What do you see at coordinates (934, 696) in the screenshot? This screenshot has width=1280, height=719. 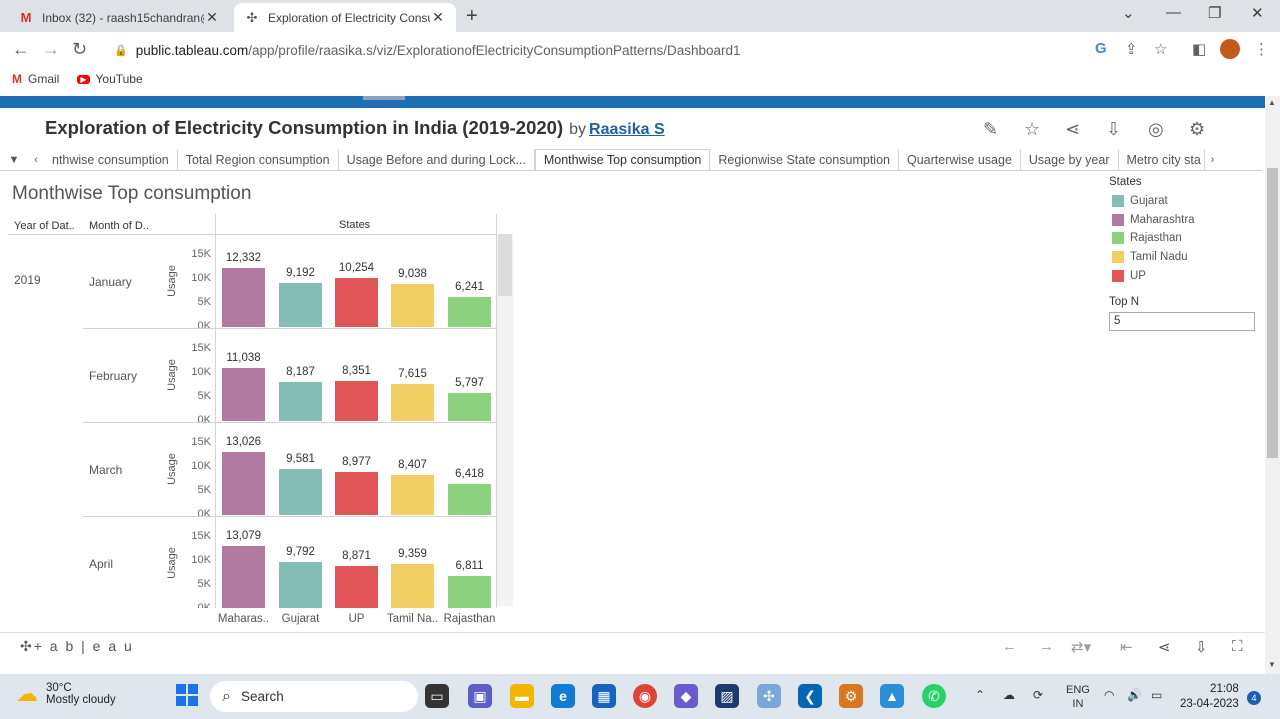 I see `whatsapp-icon: ✆` at bounding box center [934, 696].